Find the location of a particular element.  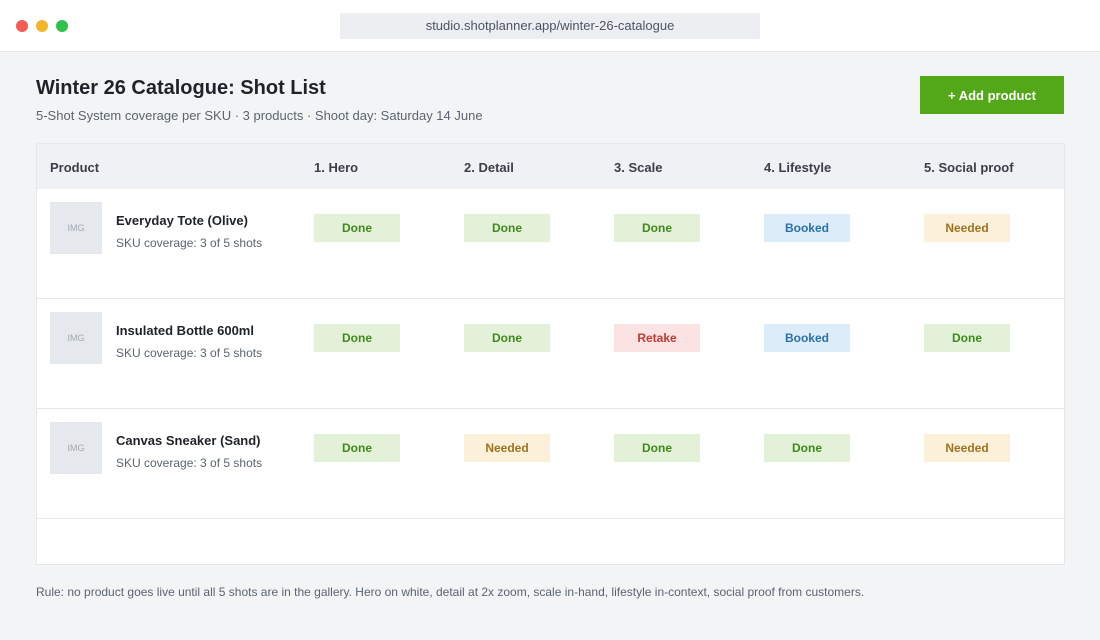

column-header-product: Product is located at coordinates (75, 167).